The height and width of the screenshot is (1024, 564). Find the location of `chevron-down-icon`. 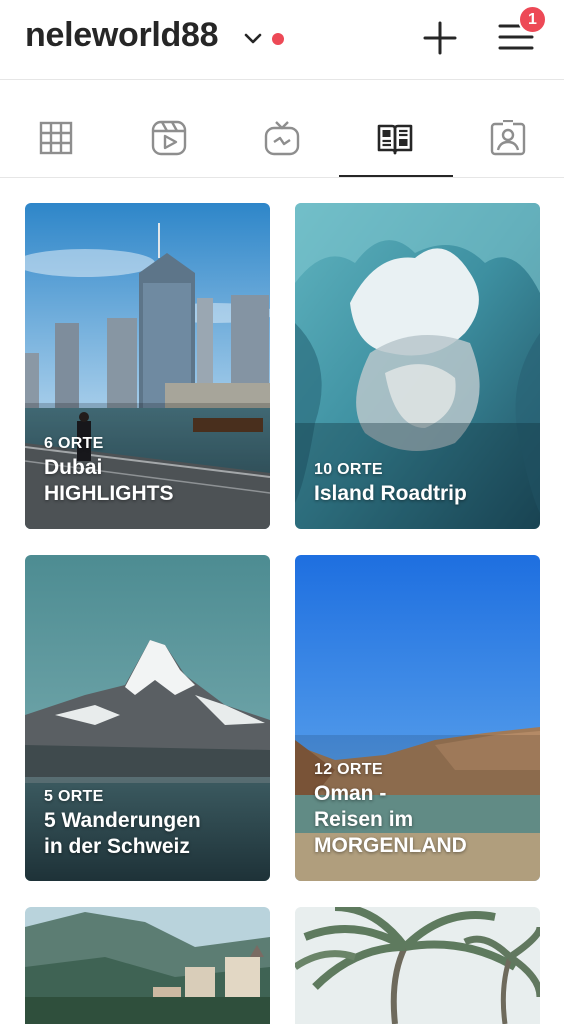

chevron-down-icon is located at coordinates (253, 38).